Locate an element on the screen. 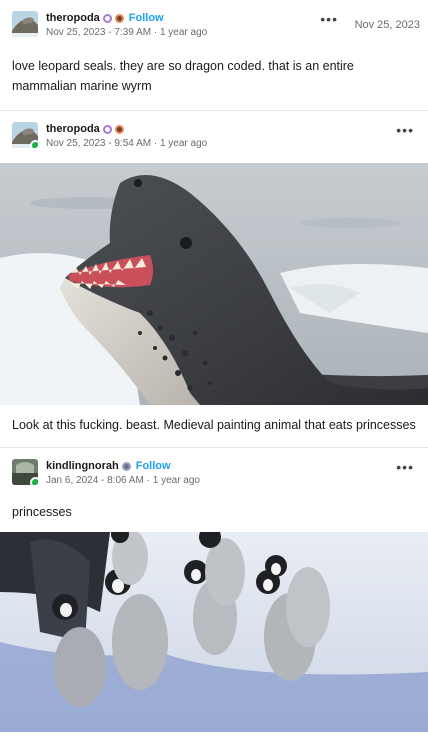 The image size is (428, 745). author-name: kindlingnorah is located at coordinates (82, 466).